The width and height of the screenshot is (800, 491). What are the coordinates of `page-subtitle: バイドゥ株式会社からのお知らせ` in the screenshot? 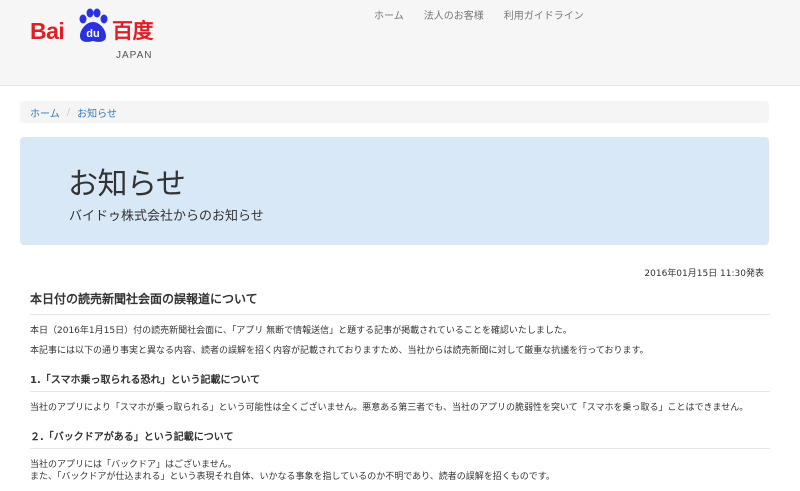 It's located at (166, 216).